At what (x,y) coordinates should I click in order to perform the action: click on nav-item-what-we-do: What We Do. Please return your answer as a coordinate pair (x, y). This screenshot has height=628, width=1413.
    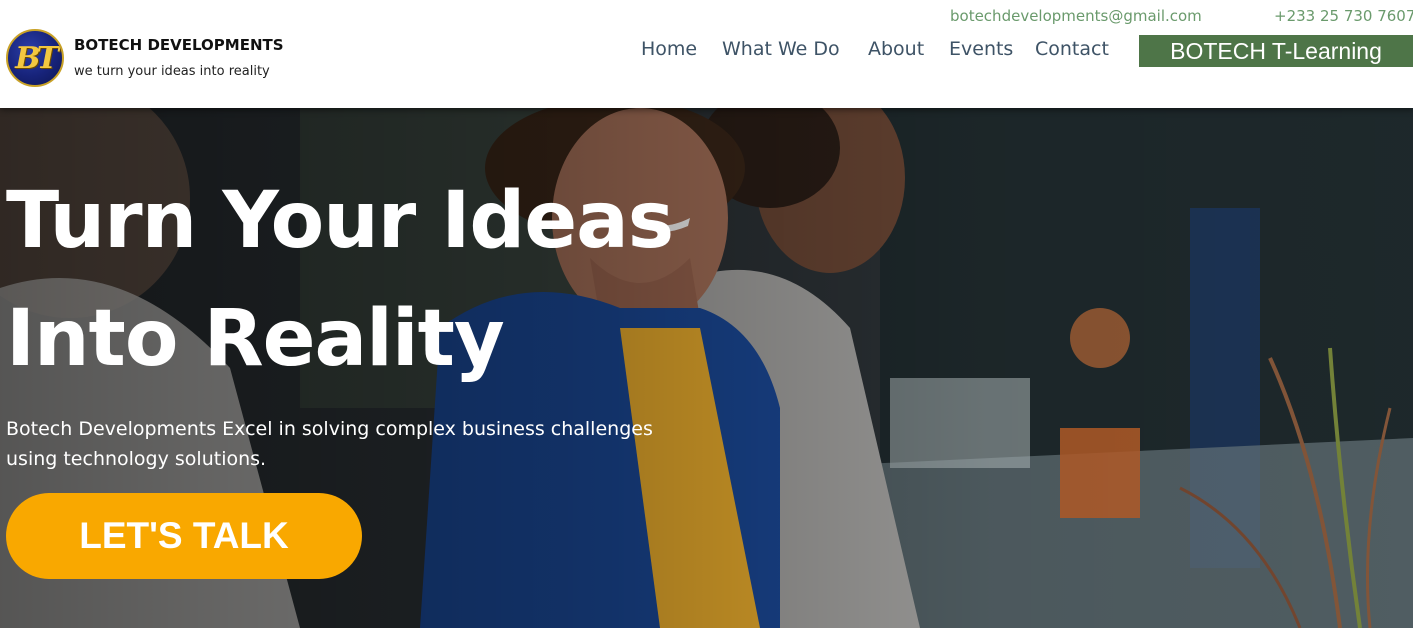
    Looking at the image, I should click on (781, 51).